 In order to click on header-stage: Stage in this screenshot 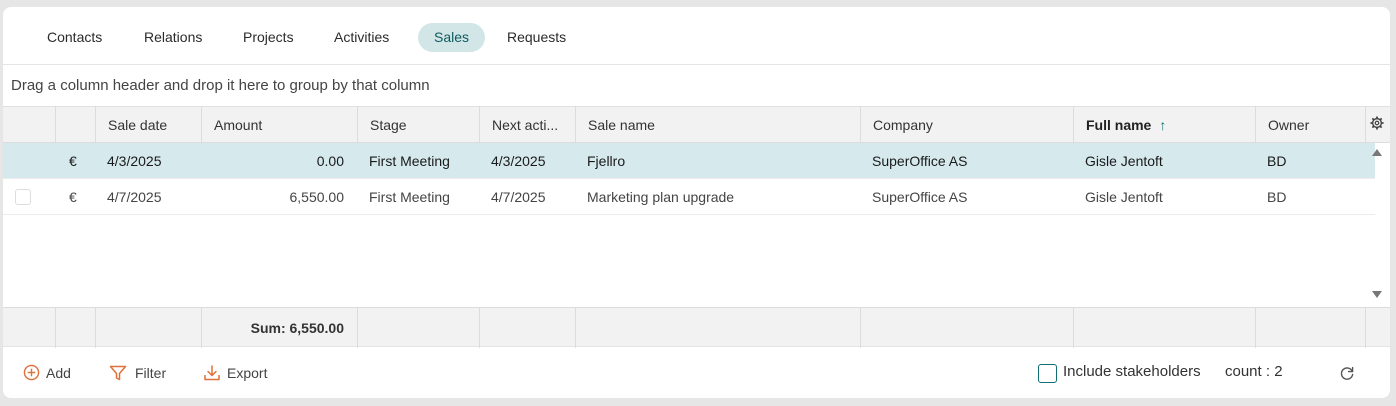, I will do `click(418, 125)`.